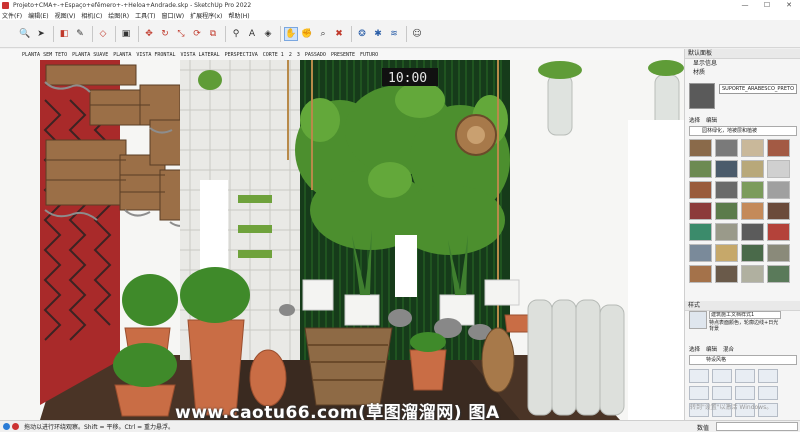 The height and width of the screenshot is (432, 800). Describe the element at coordinates (711, 120) in the screenshot. I see `material-tab-edit: 编辑` at that location.